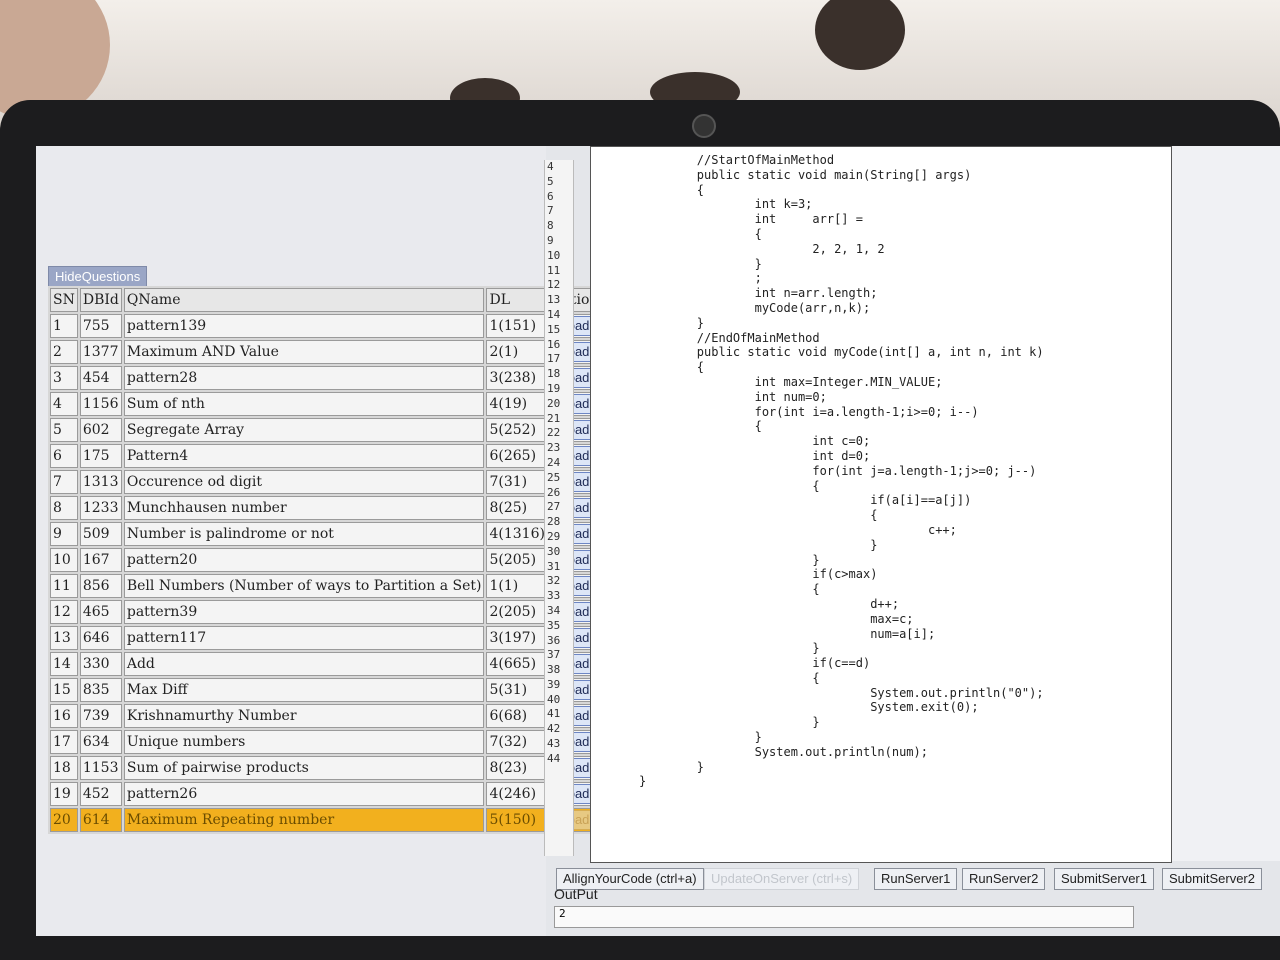 The image size is (1280, 960). I want to click on line-number: 16, so click(554, 344).